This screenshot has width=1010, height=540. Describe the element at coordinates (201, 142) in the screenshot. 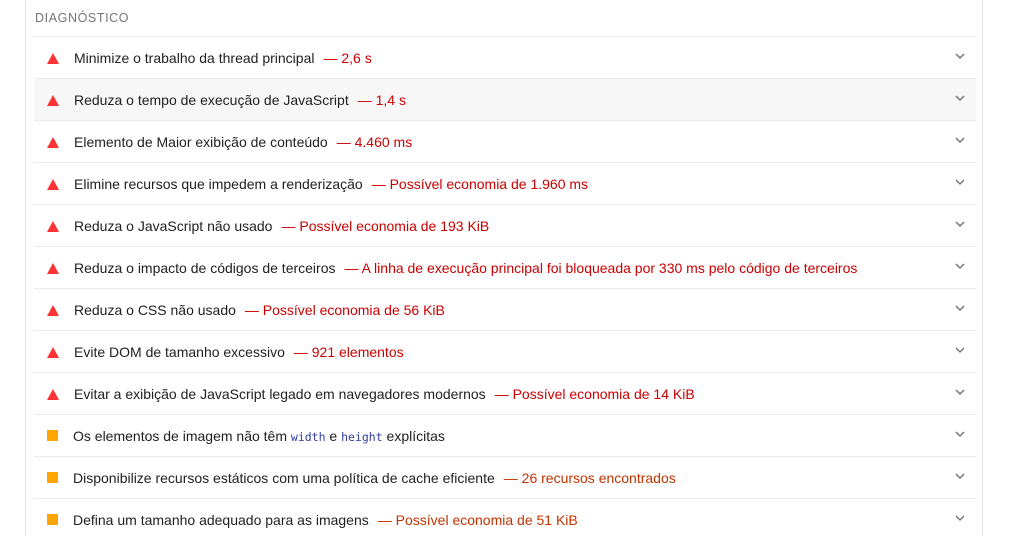

I see `audit-title: Elemento de Maior exibição de conteúdo` at that location.